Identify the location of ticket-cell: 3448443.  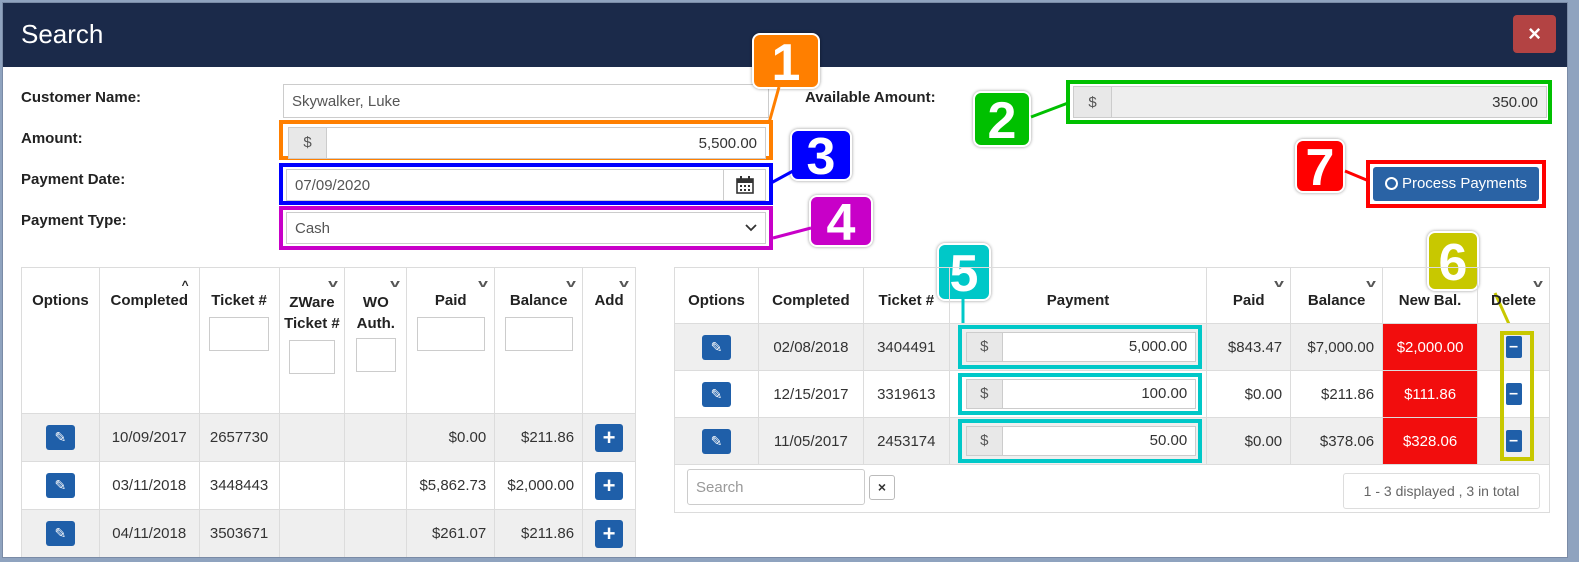
(239, 485).